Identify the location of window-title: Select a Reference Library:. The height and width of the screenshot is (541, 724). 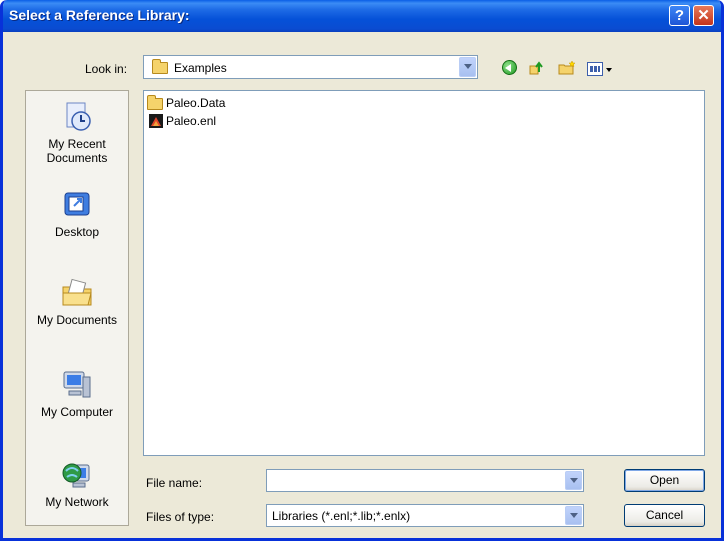
(99, 15).